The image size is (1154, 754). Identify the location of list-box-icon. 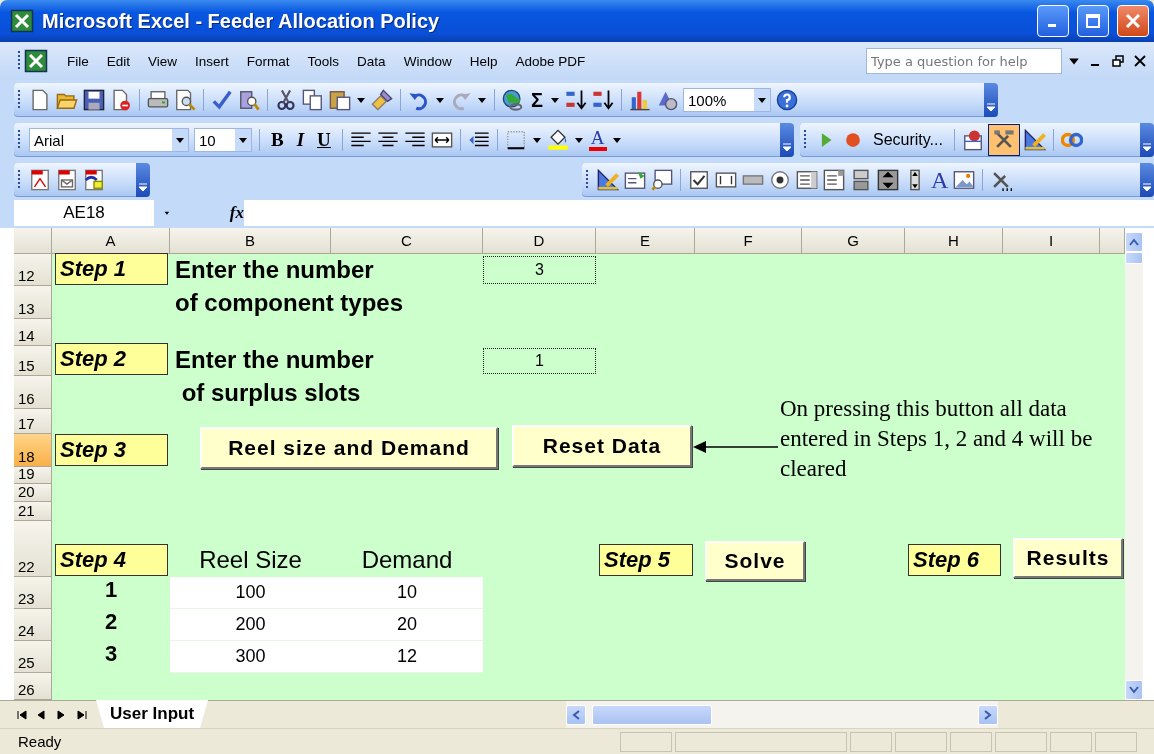
(807, 180).